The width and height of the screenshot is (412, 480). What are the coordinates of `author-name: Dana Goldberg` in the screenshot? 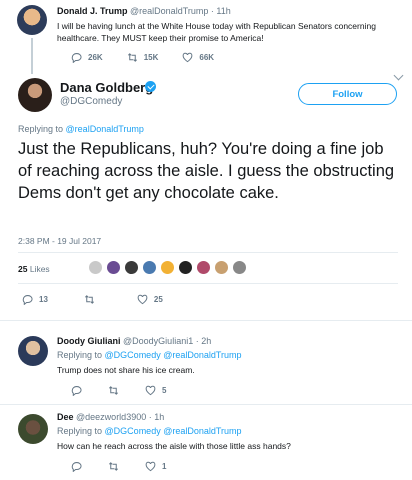 It's located at (106, 87).